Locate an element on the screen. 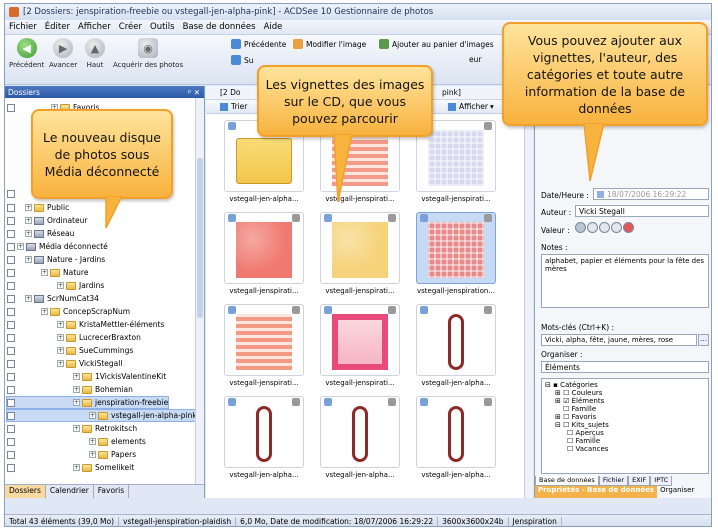 The height and width of the screenshot is (530, 718). rating-4-icon is located at coordinates (616, 227).